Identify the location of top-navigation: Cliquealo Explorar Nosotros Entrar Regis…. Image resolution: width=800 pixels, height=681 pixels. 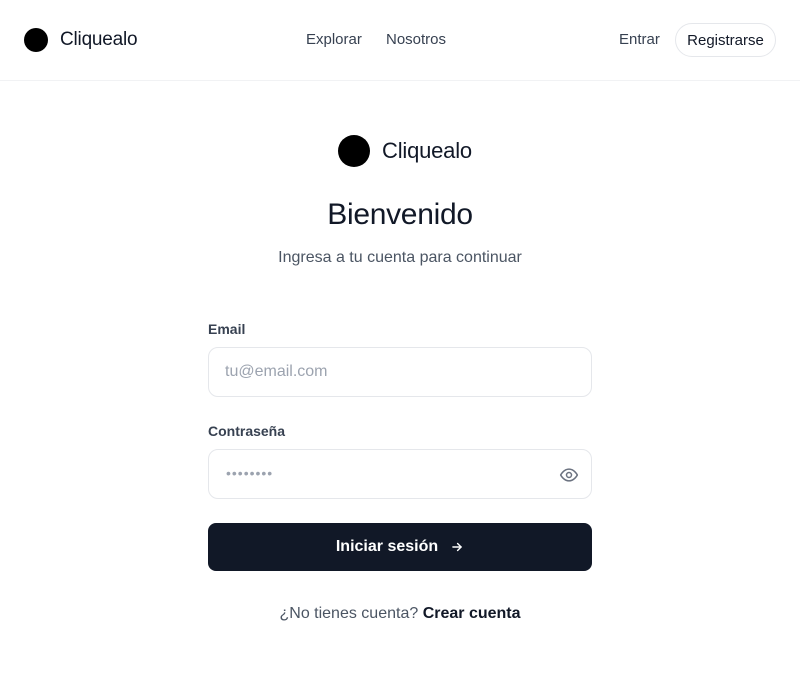
(400, 40).